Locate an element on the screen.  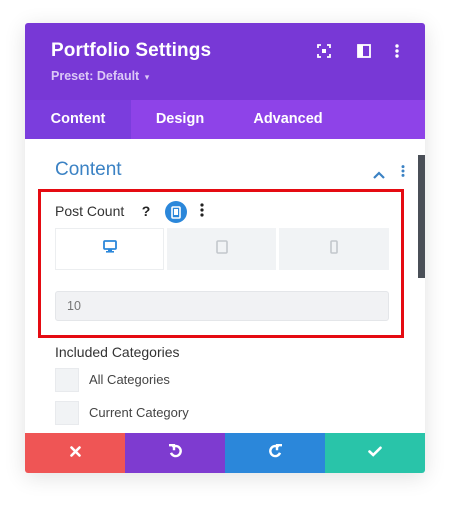
close-icon is located at coordinates (75, 453).